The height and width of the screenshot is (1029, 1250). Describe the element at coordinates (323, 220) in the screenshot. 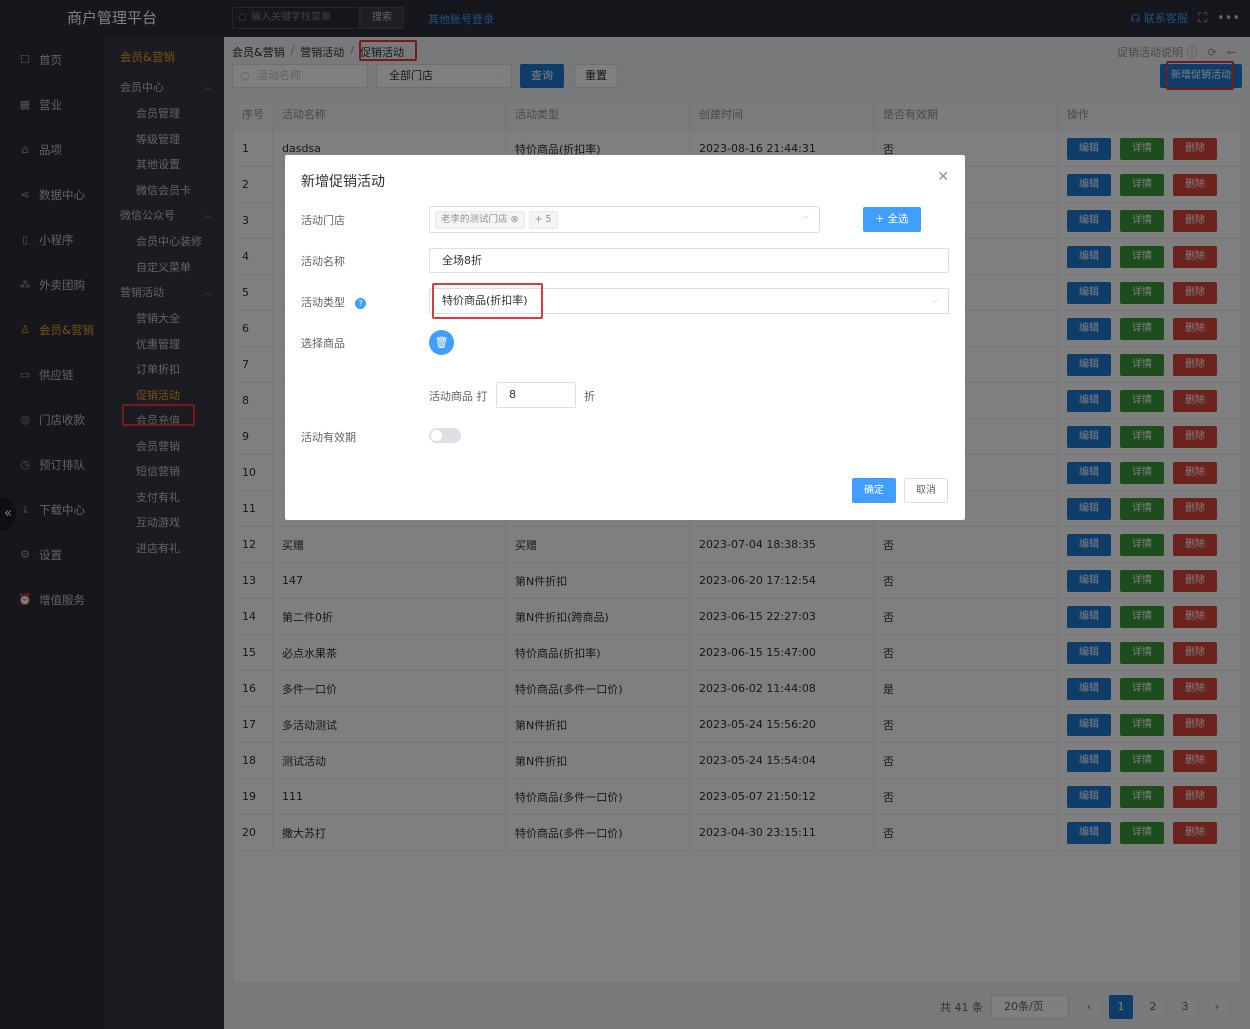

I see `store-label: 活动门店` at that location.